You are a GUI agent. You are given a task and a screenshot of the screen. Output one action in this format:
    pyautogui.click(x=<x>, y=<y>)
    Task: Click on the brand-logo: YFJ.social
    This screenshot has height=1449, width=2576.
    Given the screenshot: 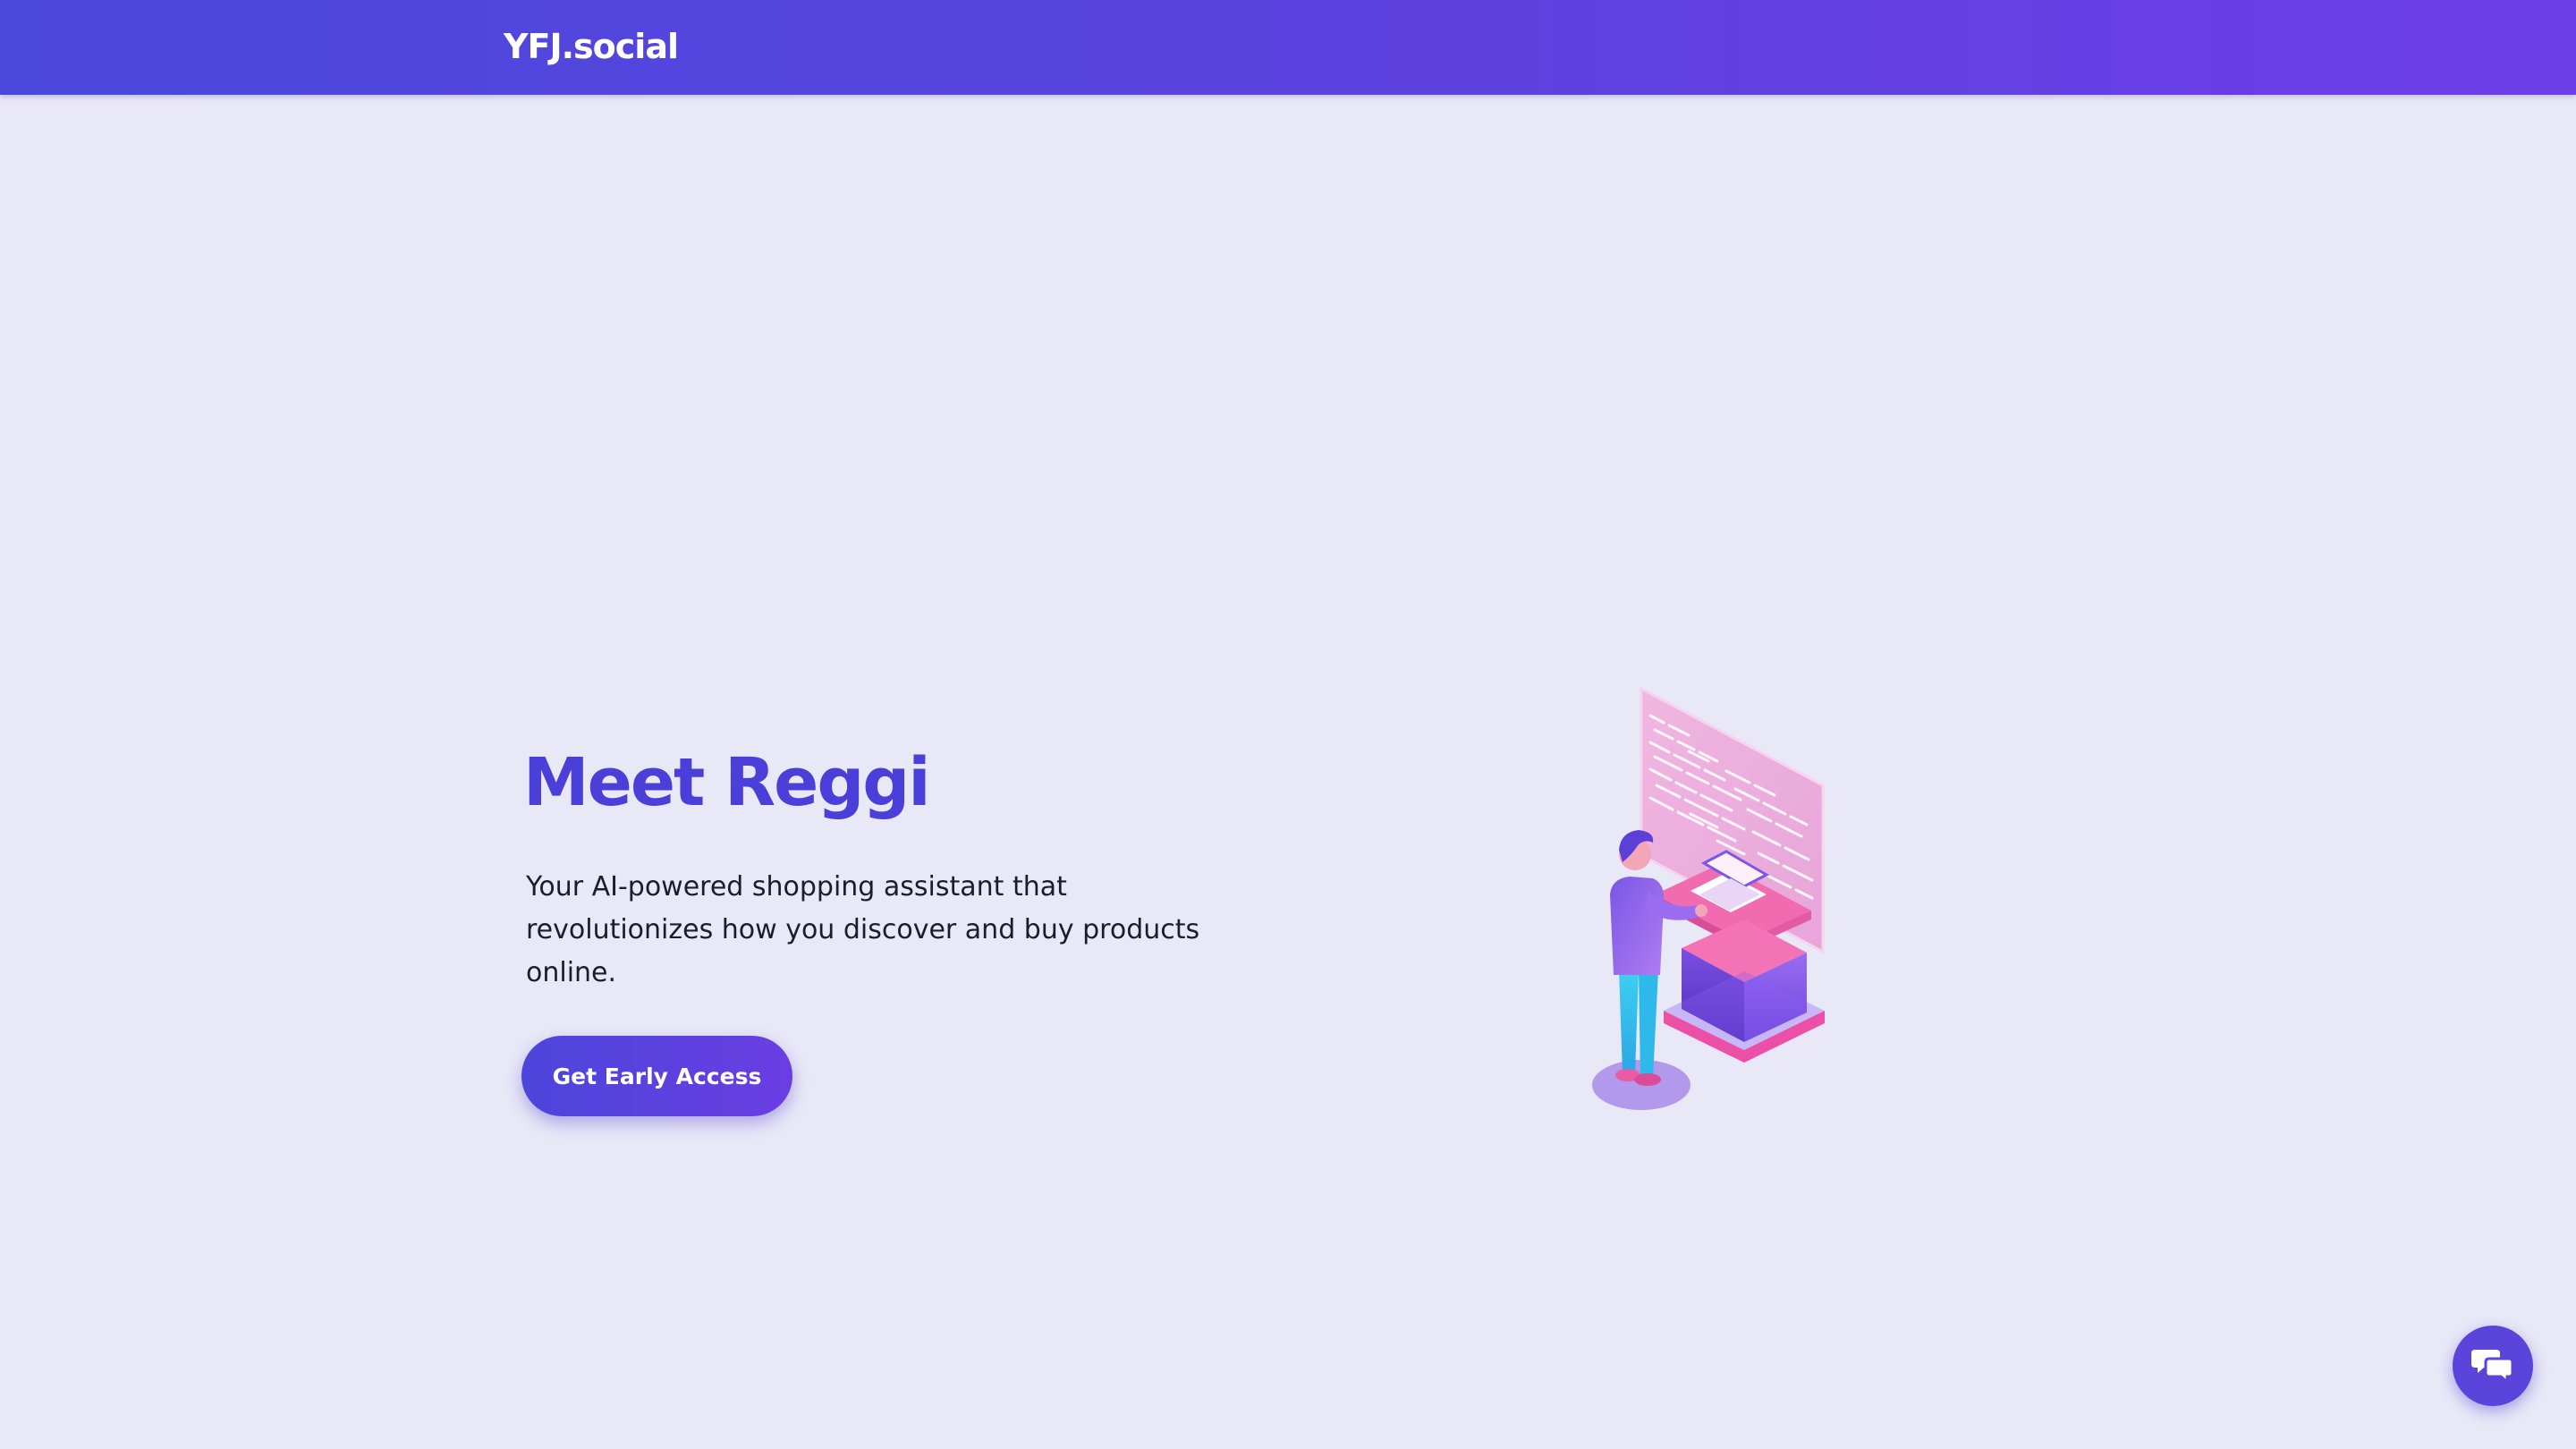 What is the action you would take?
    pyautogui.click(x=591, y=46)
    